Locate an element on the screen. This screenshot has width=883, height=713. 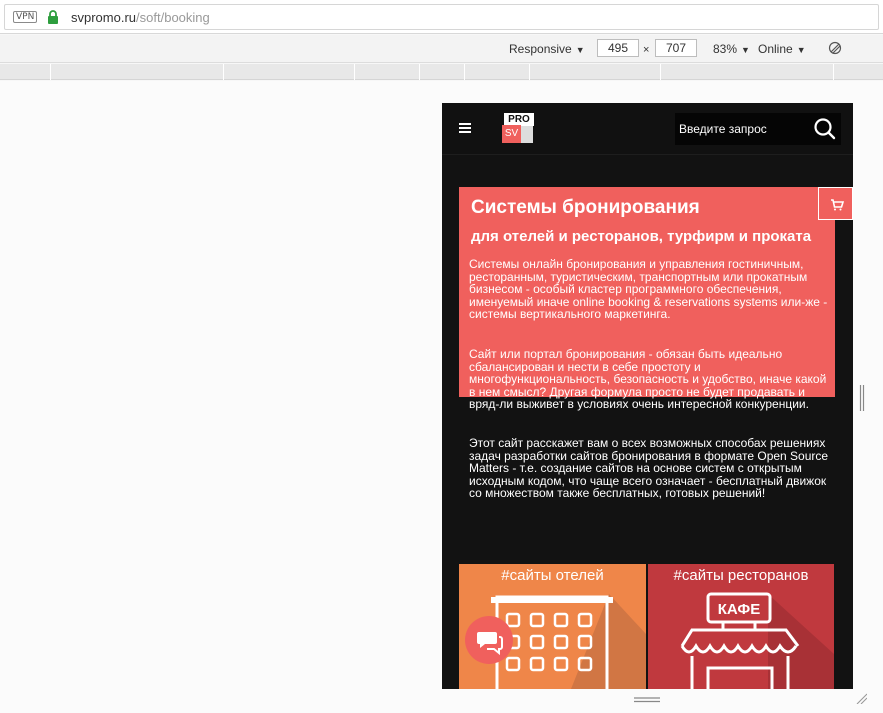
site-header: PRO SV Введите запрос is located at coordinates (647, 129).